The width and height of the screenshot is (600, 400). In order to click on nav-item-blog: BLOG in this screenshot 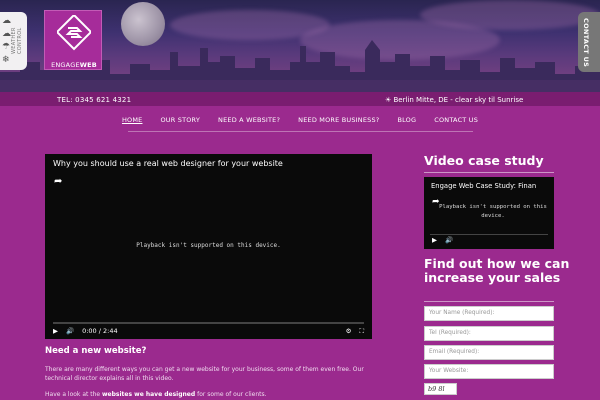, I will do `click(406, 122)`.